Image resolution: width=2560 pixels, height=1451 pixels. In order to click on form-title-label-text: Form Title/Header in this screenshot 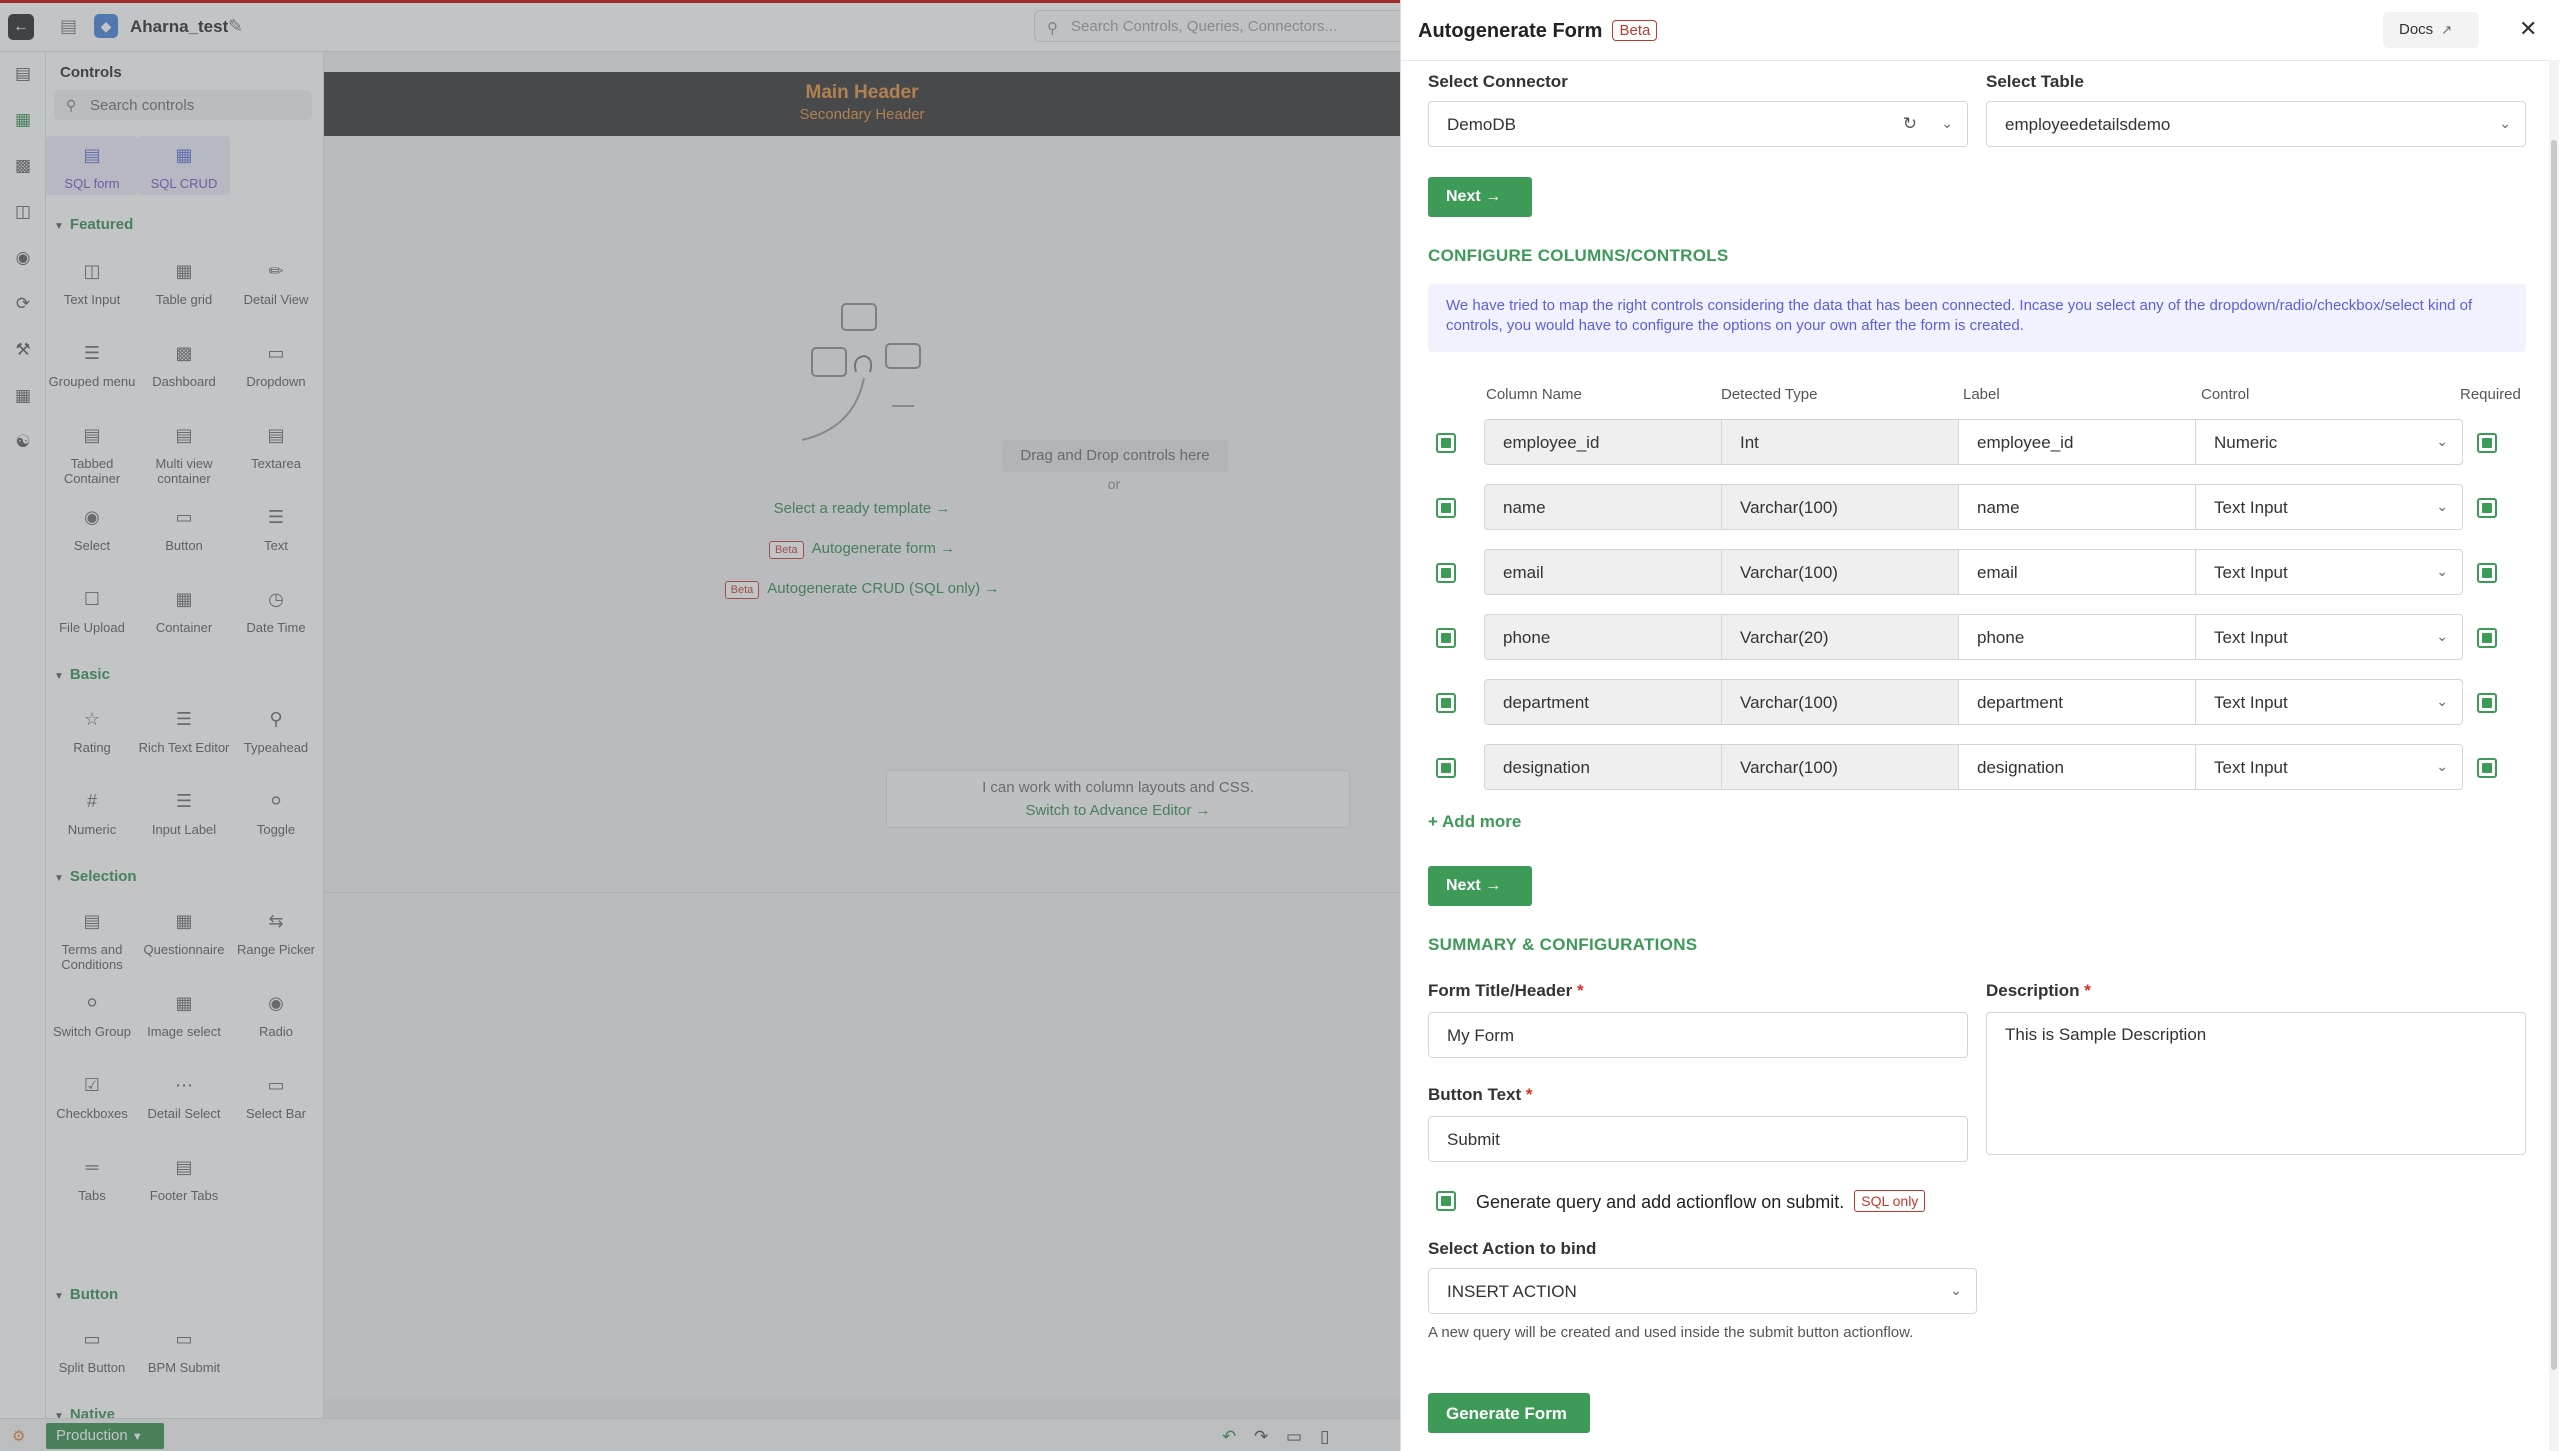, I will do `click(1500, 990)`.